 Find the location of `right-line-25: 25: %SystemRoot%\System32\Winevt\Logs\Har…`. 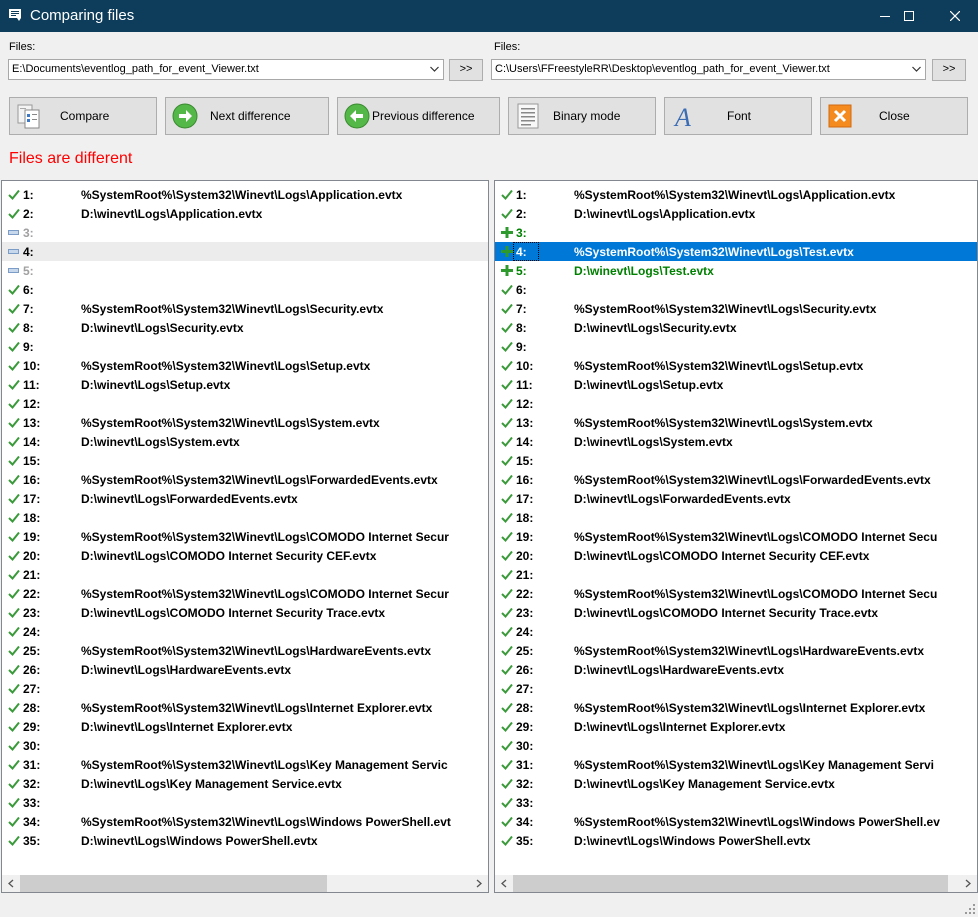

right-line-25: 25: %SystemRoot%\System32\Winevt\Logs\Har… is located at coordinates (736, 650).